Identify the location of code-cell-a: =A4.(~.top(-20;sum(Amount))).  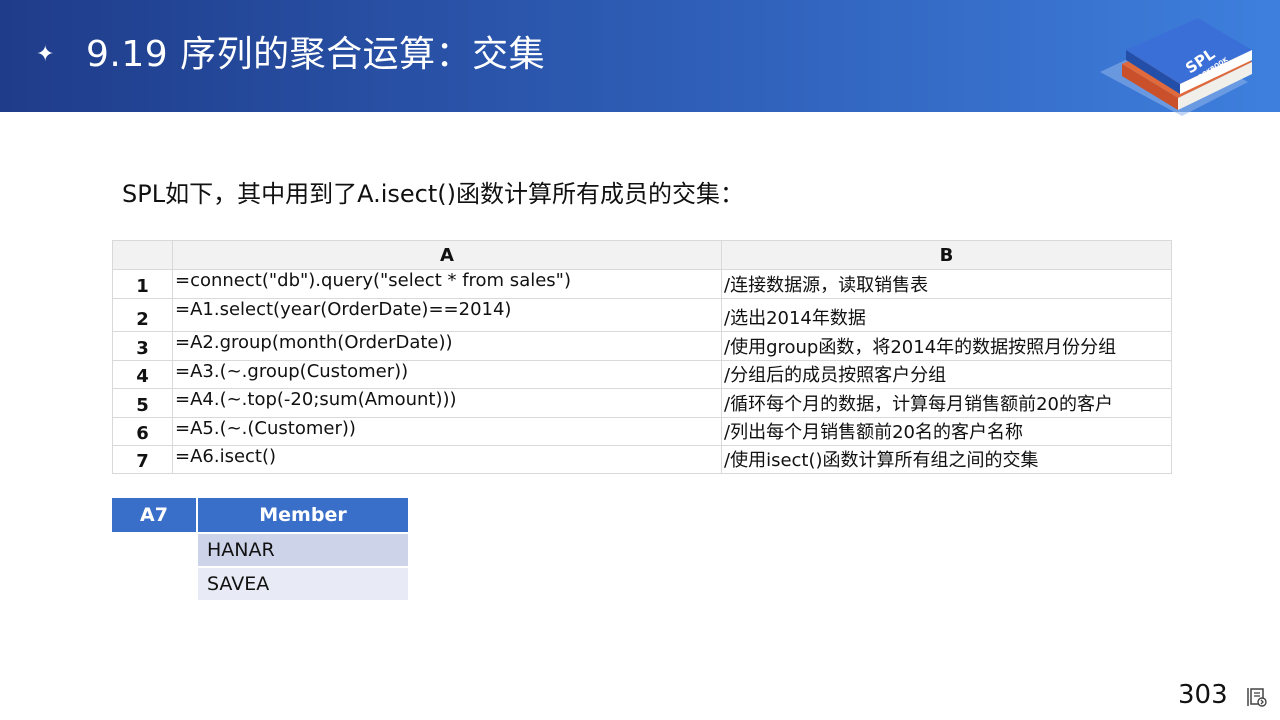
(447, 403).